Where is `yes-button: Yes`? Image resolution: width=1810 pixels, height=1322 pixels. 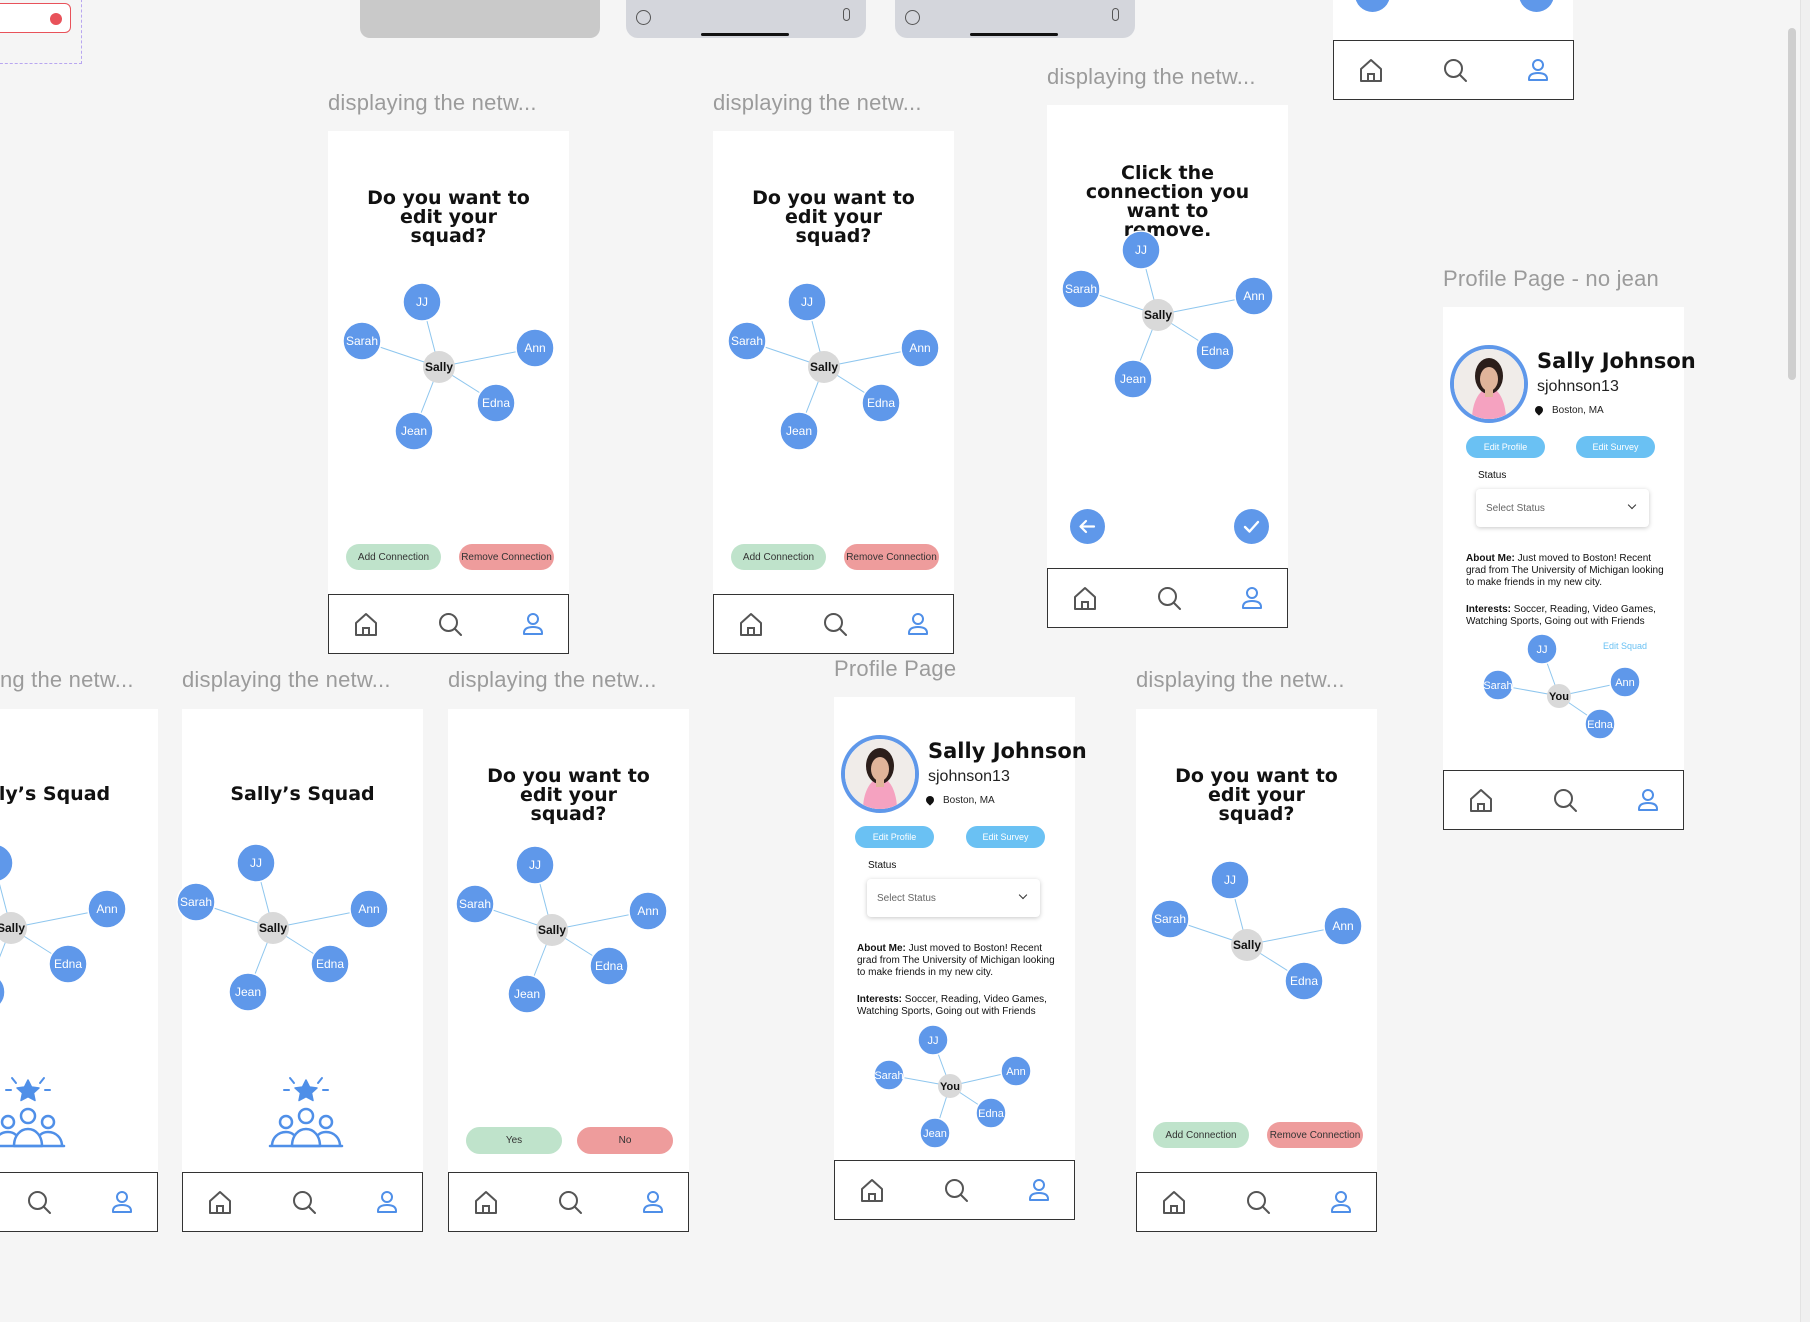
yes-button: Yes is located at coordinates (514, 1140).